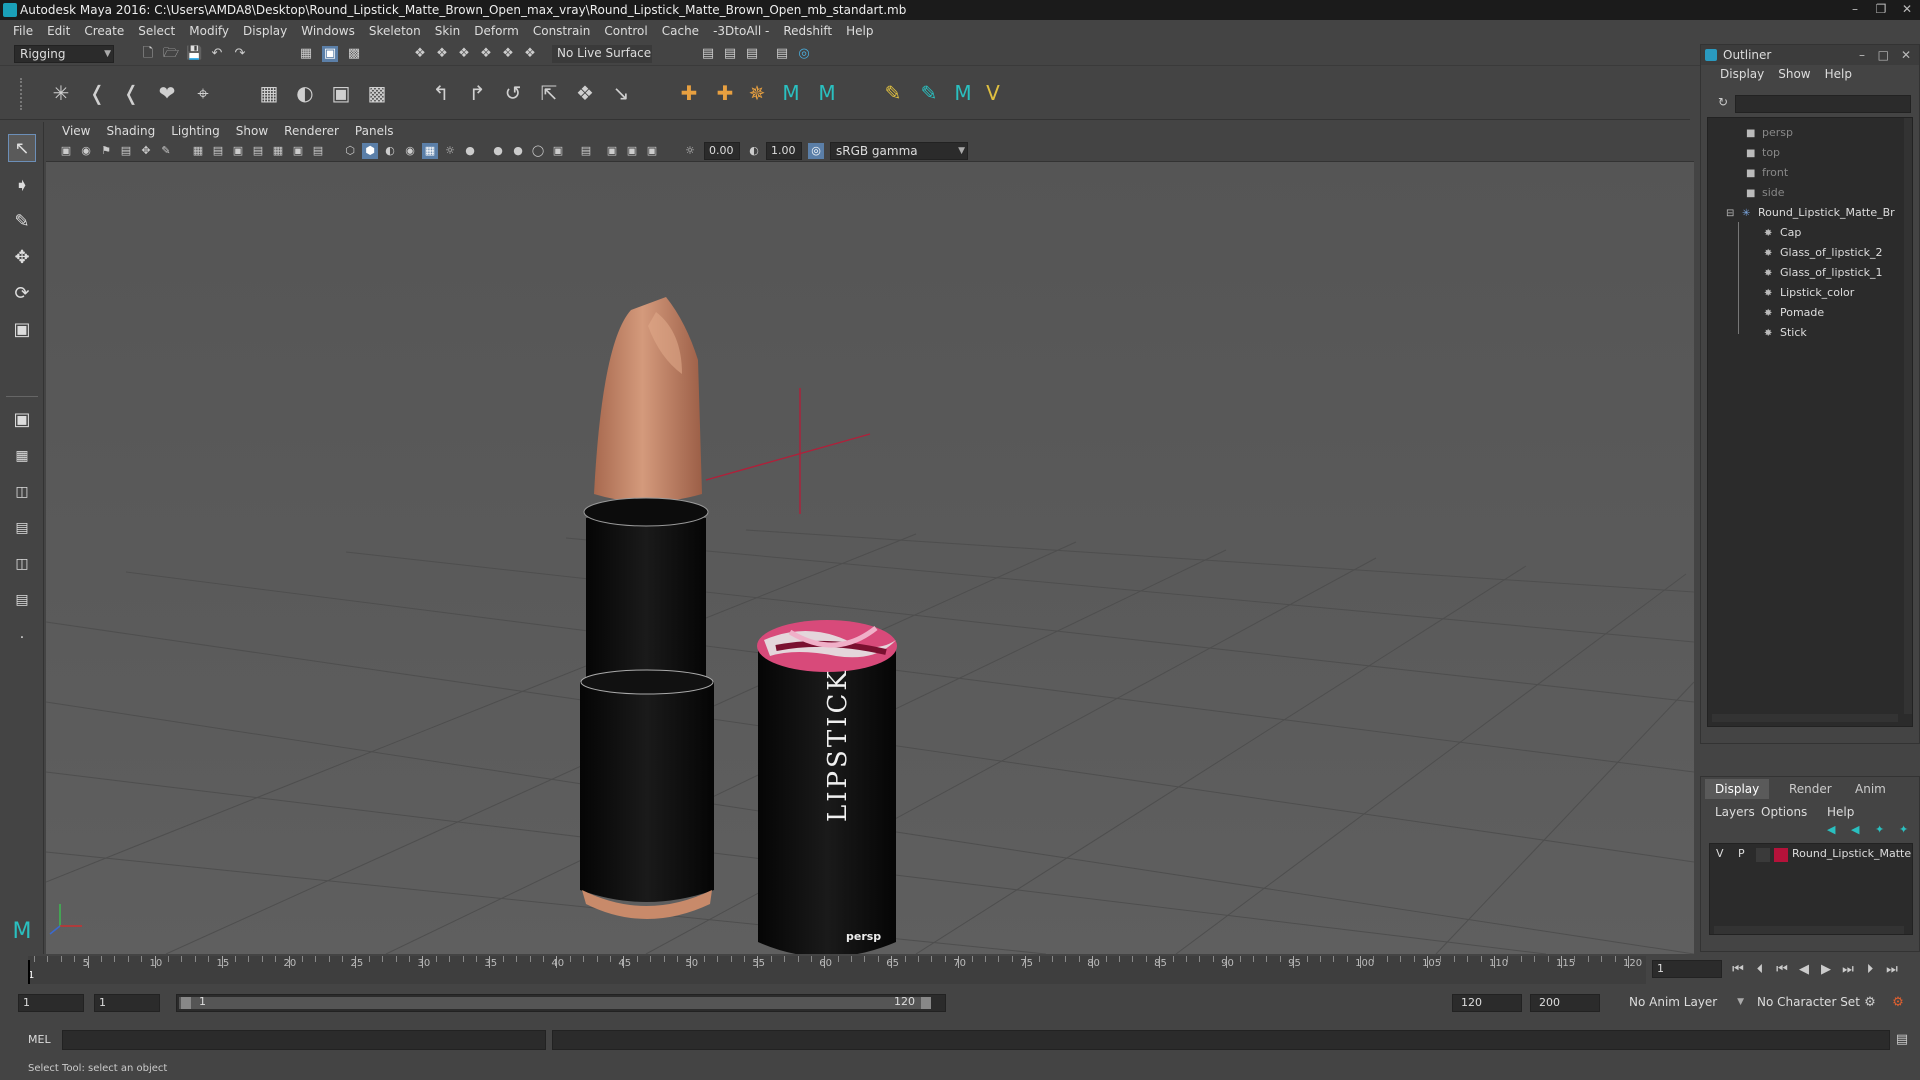 This screenshot has width=1920, height=1080. I want to click on layer-row: V P Round_Lipstick_Matte, so click(1810, 855).